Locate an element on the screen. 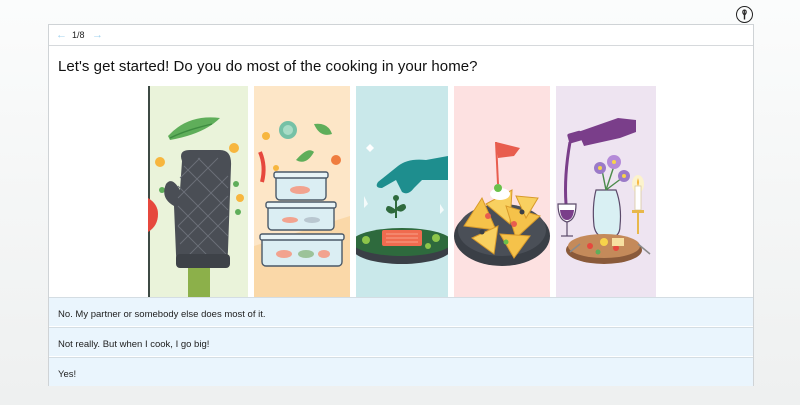  food-containers-illustration is located at coordinates (302, 192).